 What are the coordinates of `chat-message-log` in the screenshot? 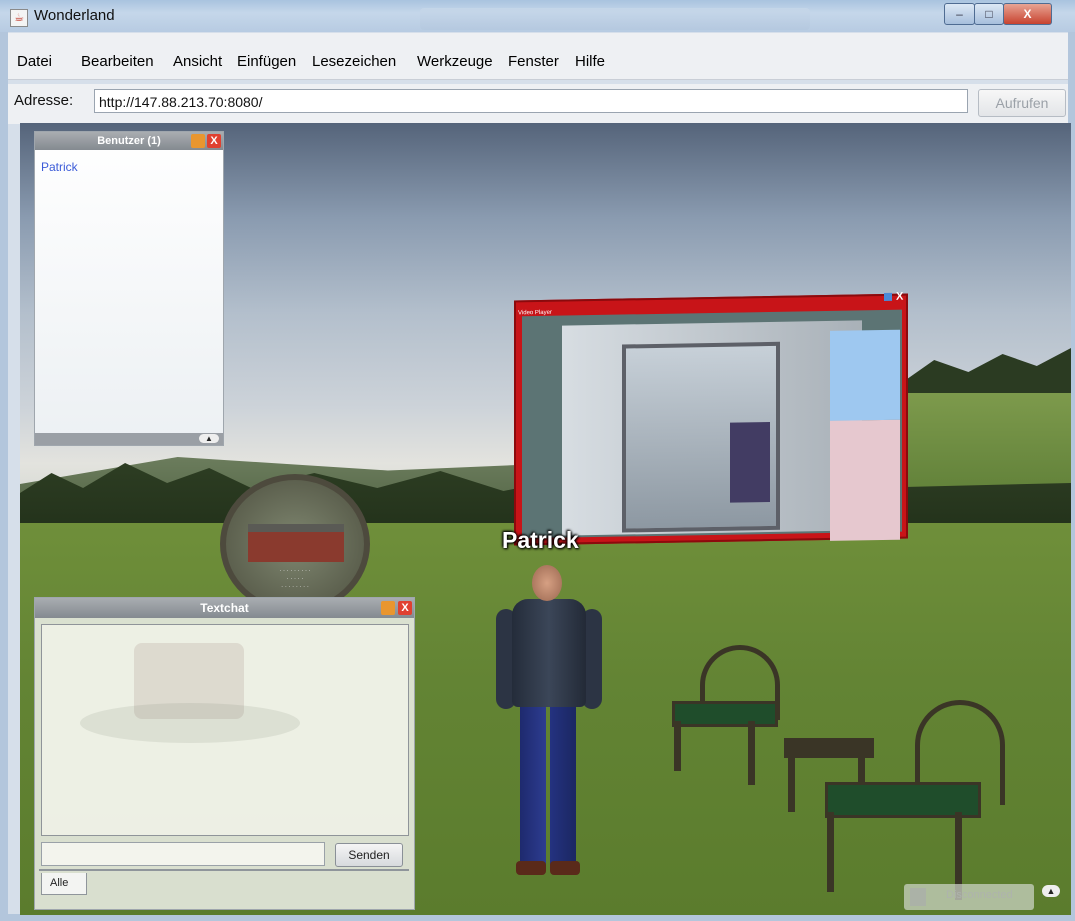 It's located at (225, 730).